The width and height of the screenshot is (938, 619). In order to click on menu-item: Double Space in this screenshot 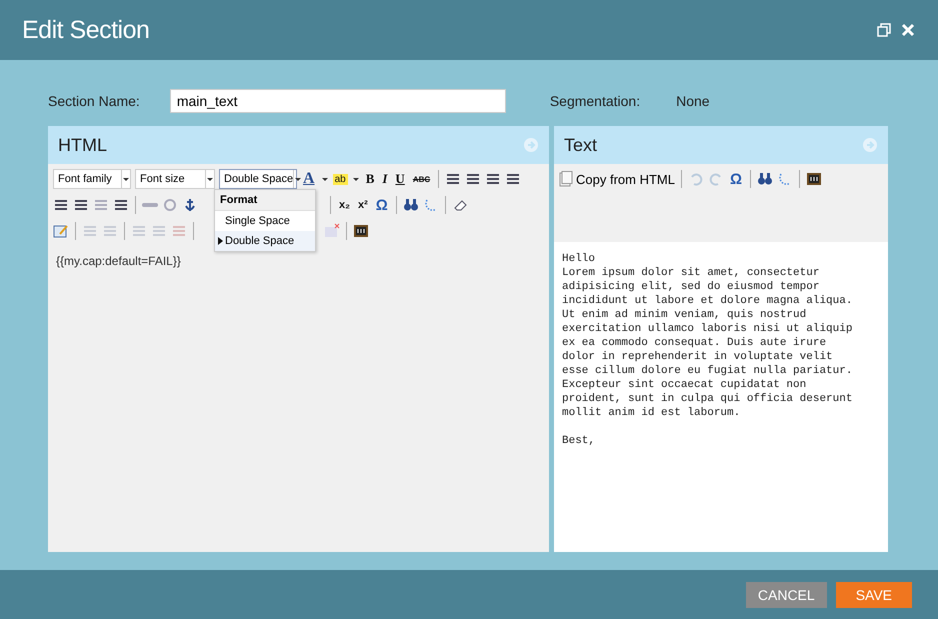, I will do `click(265, 241)`.